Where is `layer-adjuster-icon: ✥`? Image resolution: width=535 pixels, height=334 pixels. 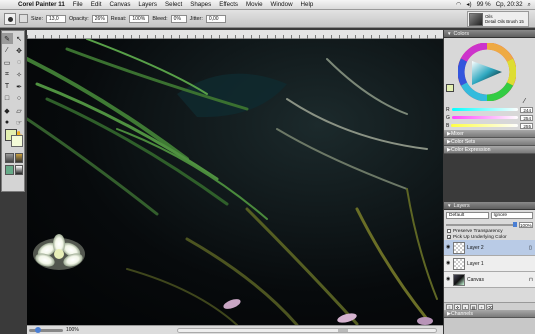
layer-adjuster-icon: ✥ is located at coordinates (19, 50).